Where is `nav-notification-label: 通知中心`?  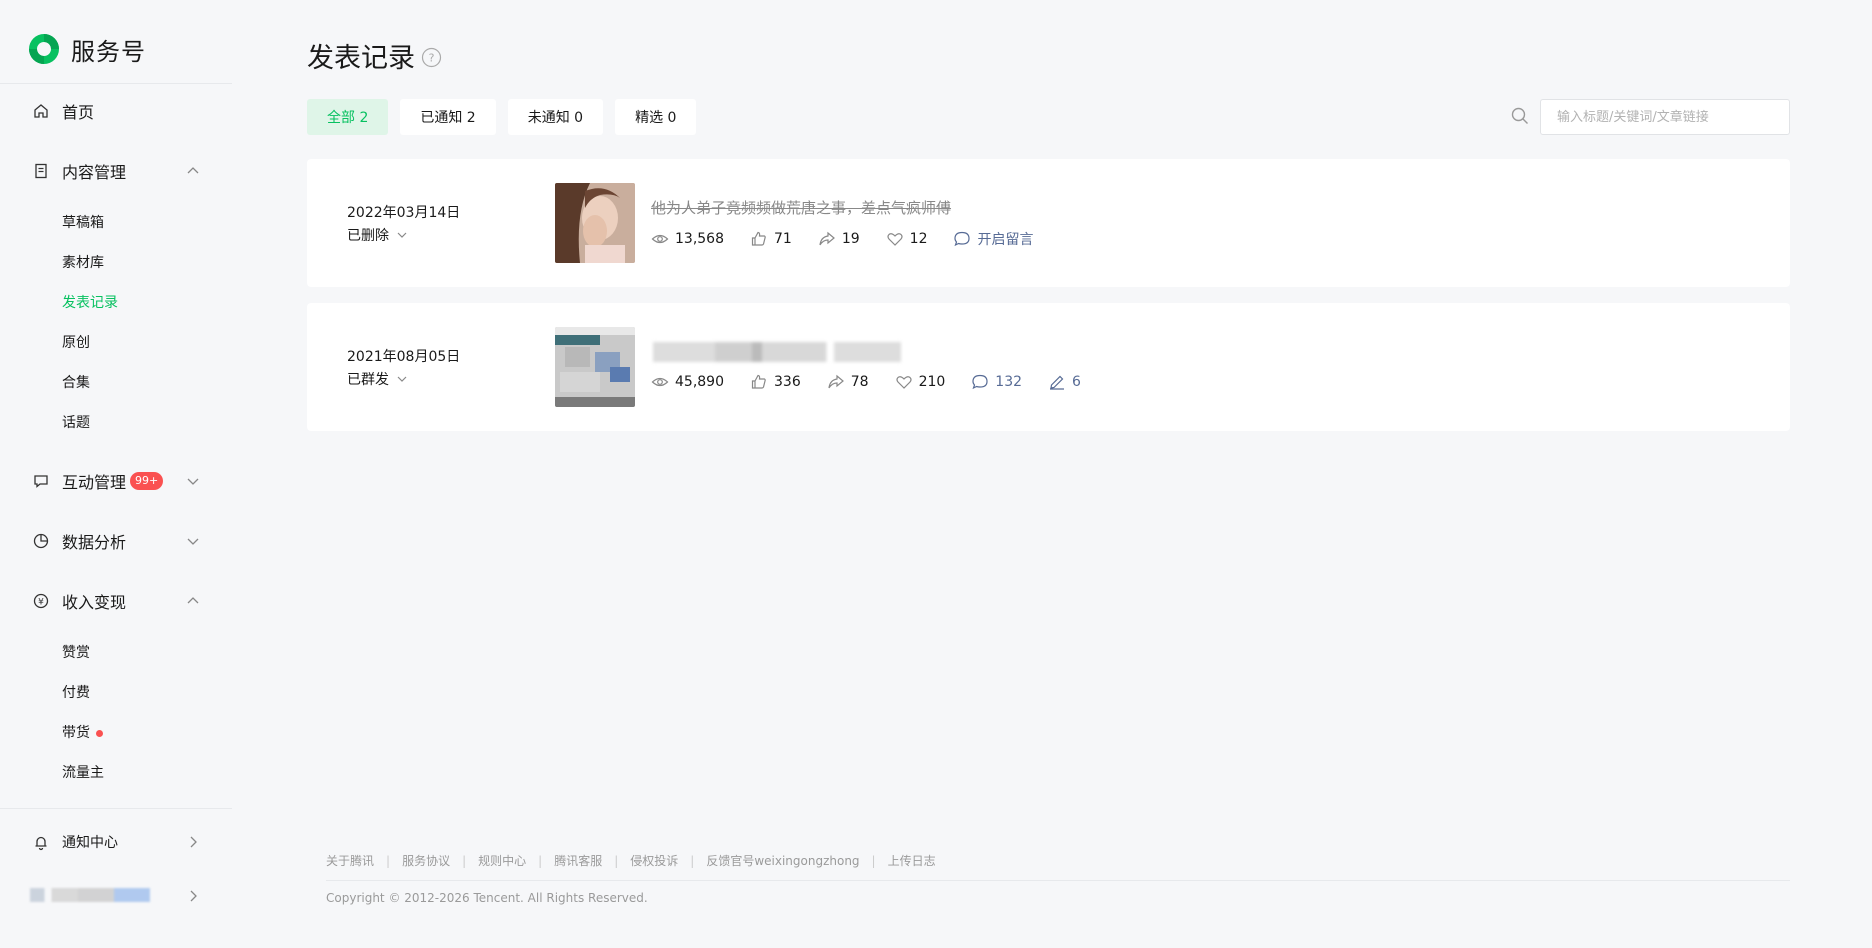 nav-notification-label: 通知中心 is located at coordinates (90, 843).